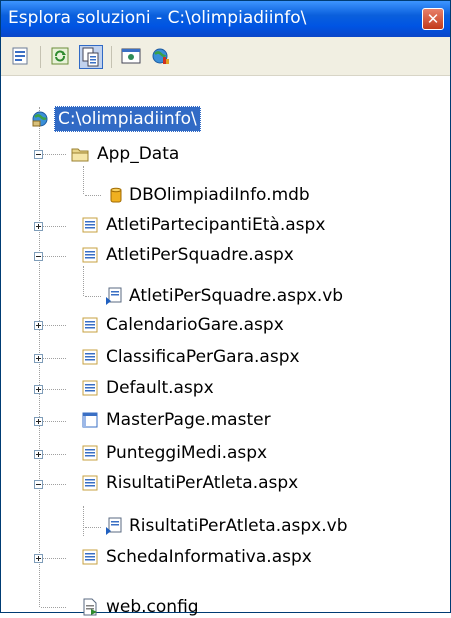 This screenshot has height=618, width=451. Describe the element at coordinates (40, 119) in the screenshot. I see `website-icon` at that location.